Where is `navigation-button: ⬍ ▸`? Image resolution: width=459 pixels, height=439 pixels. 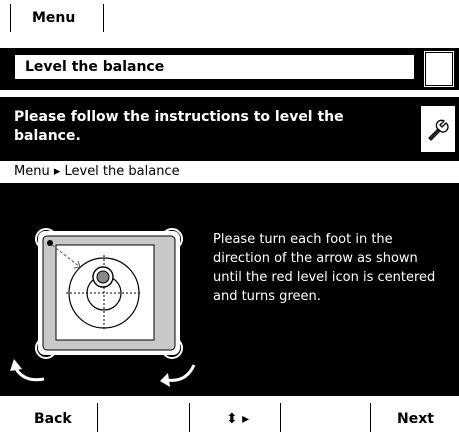
navigation-button: ⬍ ▸ is located at coordinates (237, 419).